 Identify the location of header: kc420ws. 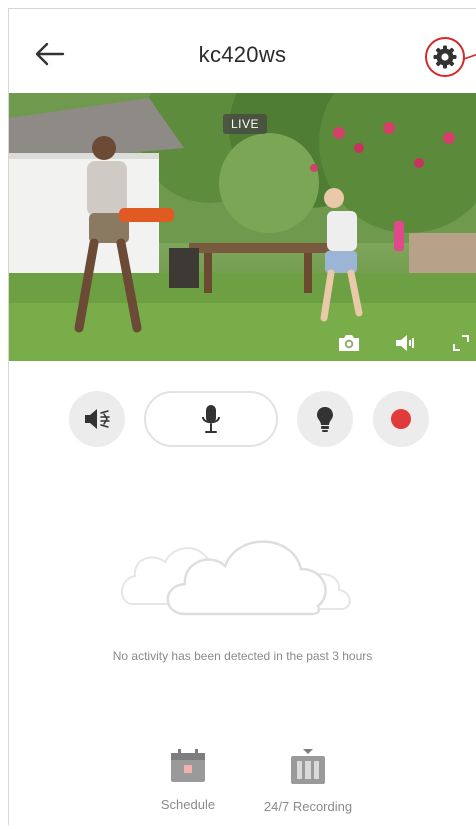
(242, 51).